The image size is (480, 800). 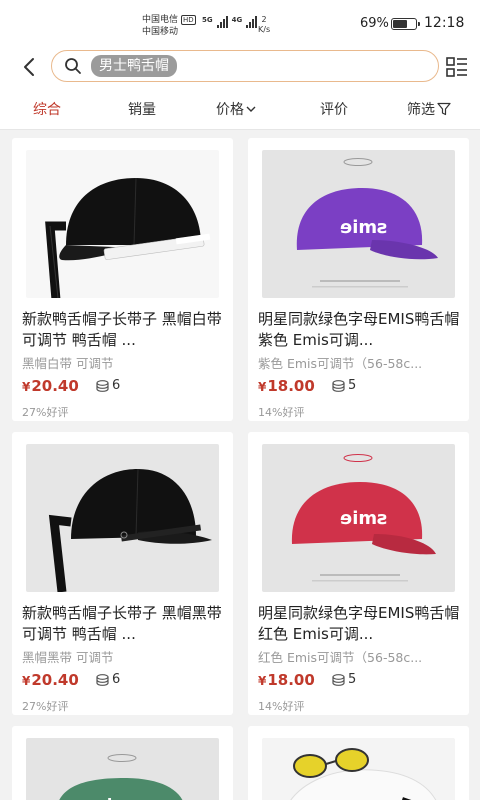 I want to click on green-cap-image: ɘimƨ, so click(x=121, y=777).